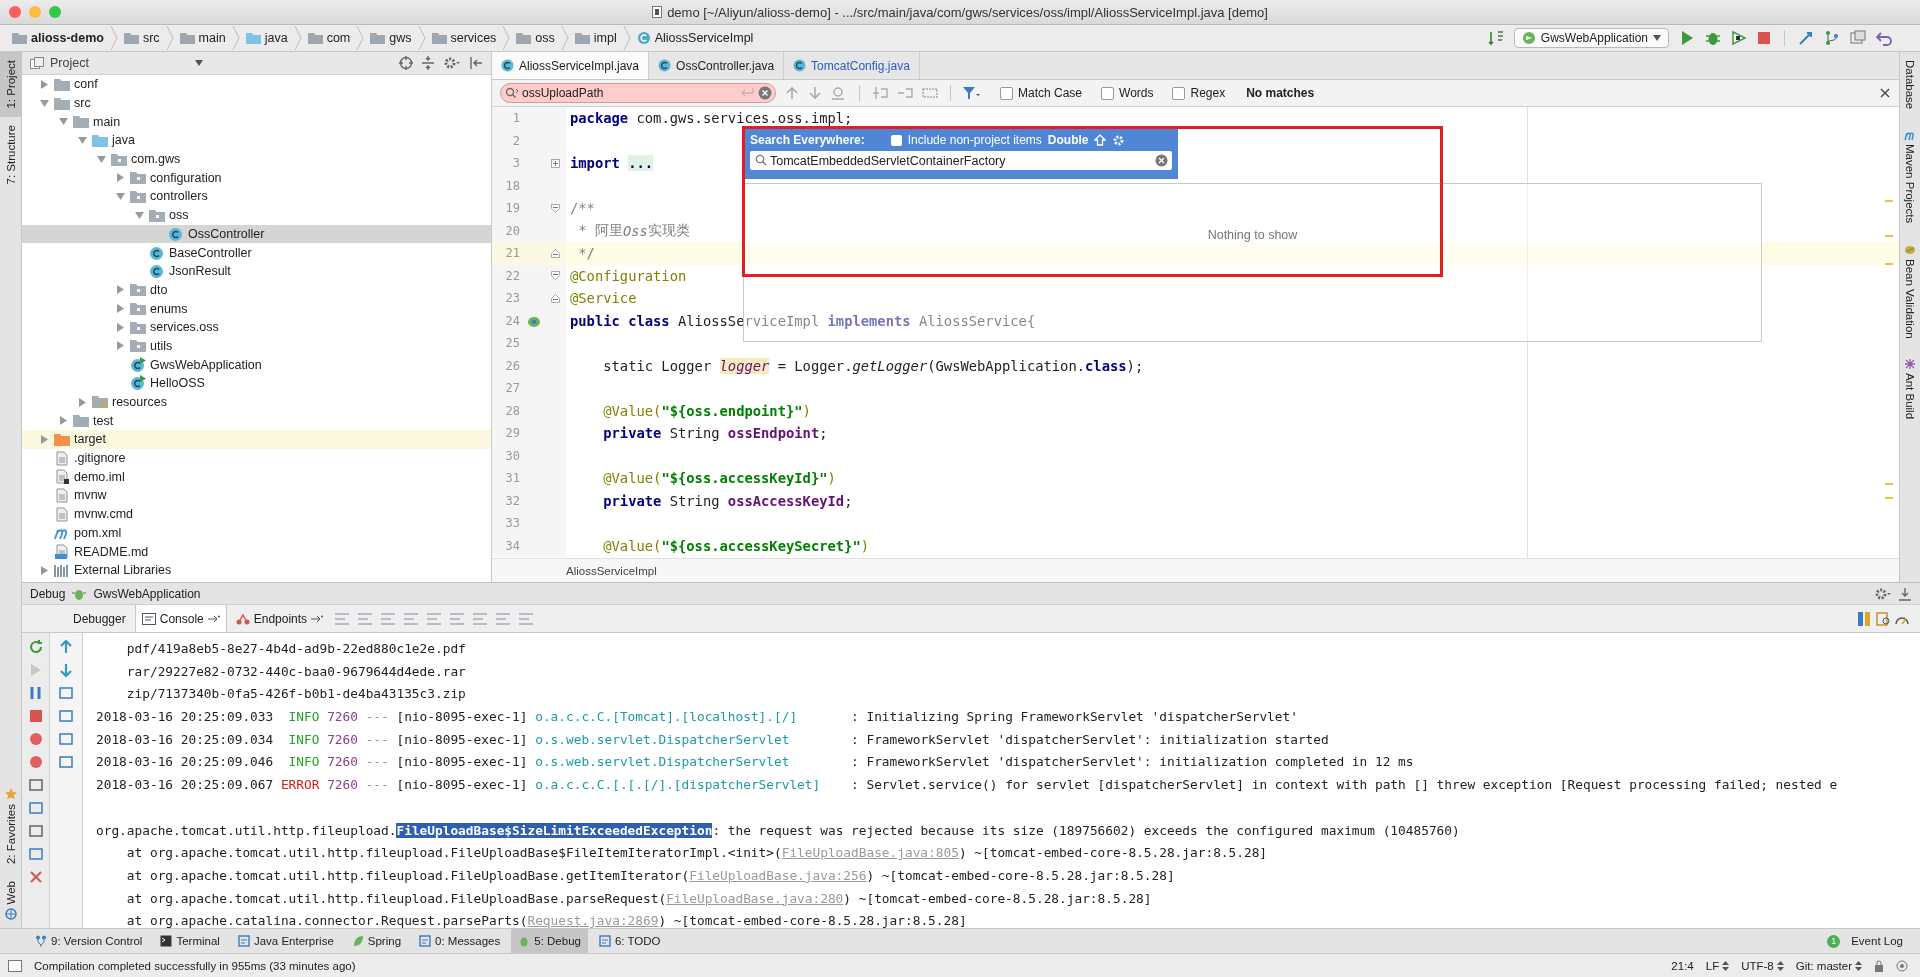 This screenshot has width=1920, height=977. Describe the element at coordinates (10, 826) in the screenshot. I see `tool-window-button: 2: Favorites` at that location.